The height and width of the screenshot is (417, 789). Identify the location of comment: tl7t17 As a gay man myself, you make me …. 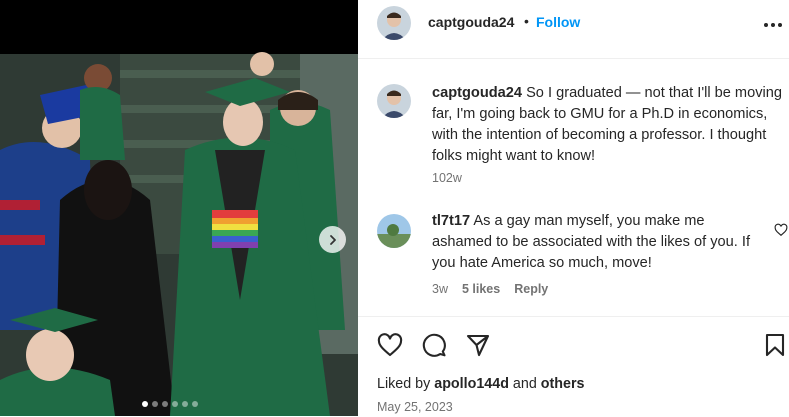
(598, 242).